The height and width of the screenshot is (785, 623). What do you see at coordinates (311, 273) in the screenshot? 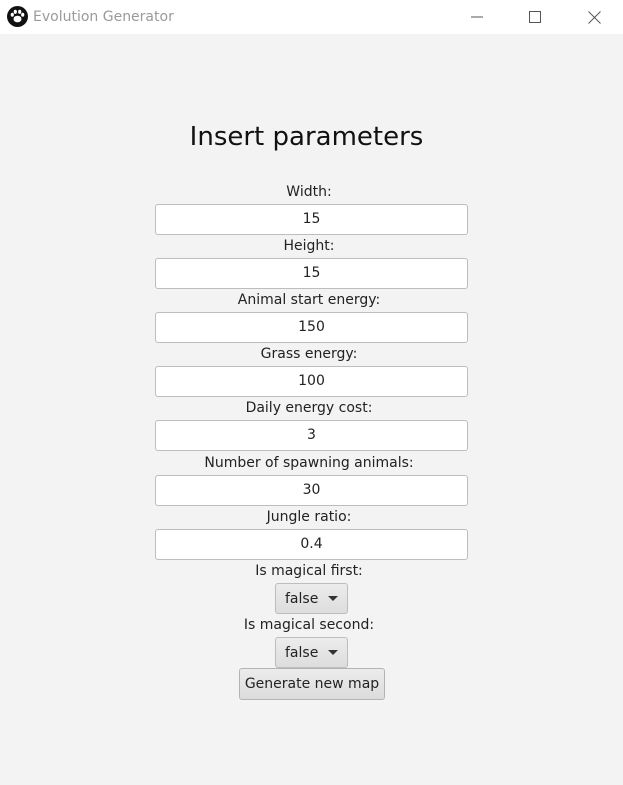
I see `height-input: 15` at bounding box center [311, 273].